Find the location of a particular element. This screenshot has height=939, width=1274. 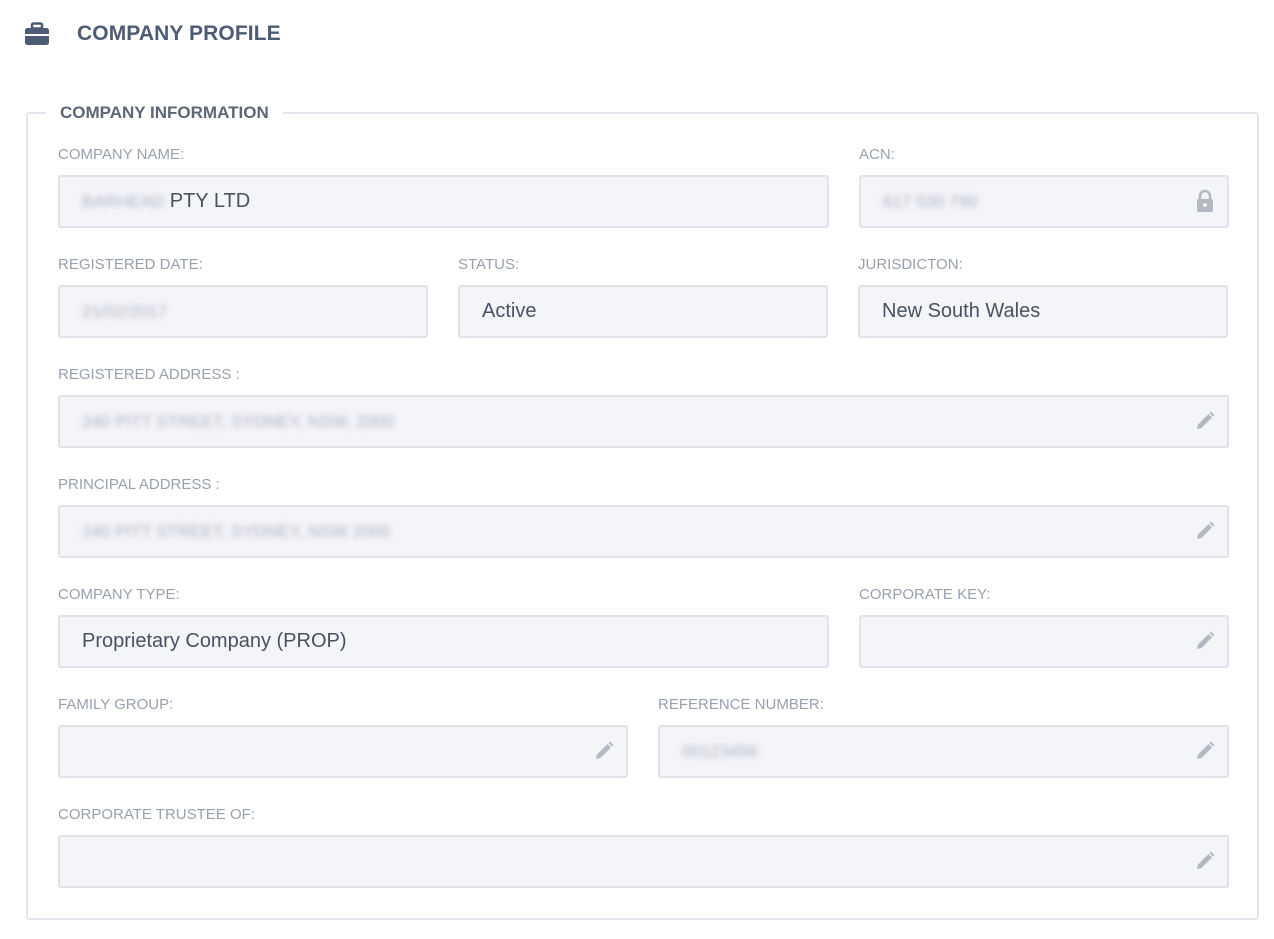

company-name-label: COMPANY NAME: is located at coordinates (121, 154).